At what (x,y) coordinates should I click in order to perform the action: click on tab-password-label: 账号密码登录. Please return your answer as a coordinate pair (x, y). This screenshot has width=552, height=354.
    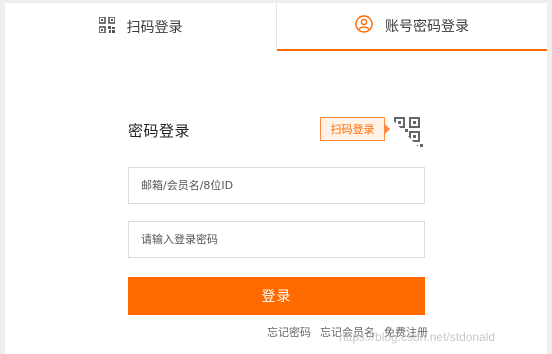
    Looking at the image, I should click on (427, 27).